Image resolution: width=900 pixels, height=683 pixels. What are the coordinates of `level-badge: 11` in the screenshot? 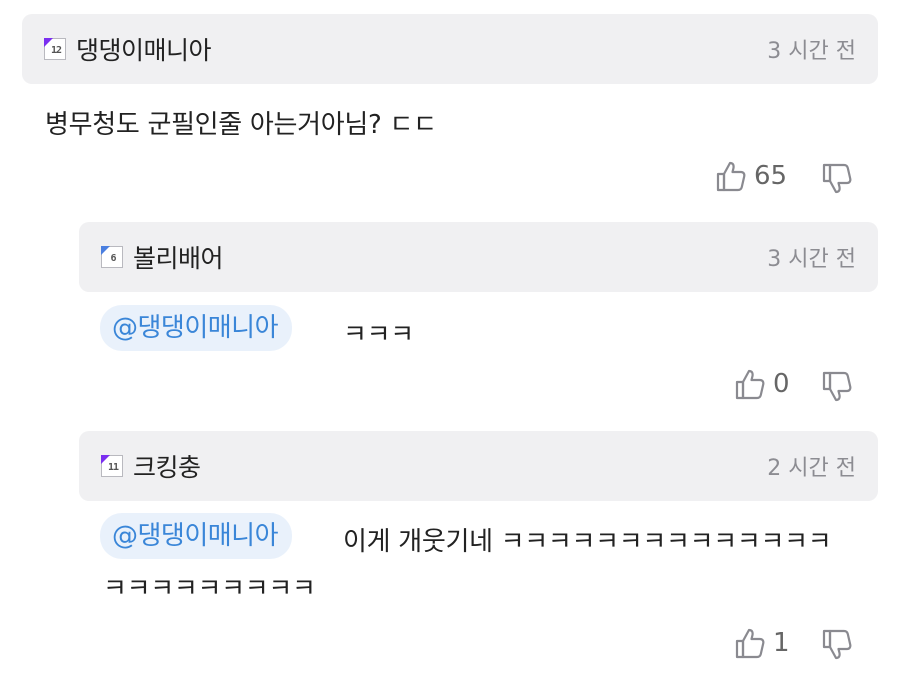 It's located at (111, 465).